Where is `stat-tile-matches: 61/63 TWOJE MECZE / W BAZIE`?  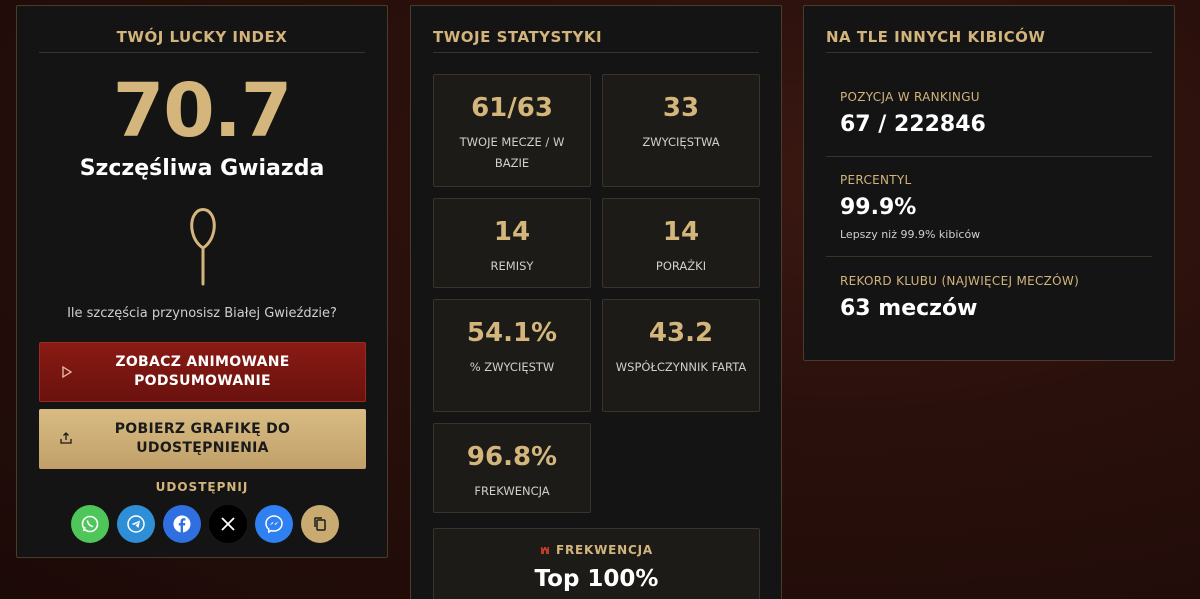
stat-tile-matches: 61/63 TWOJE MECZE / W BAZIE is located at coordinates (512, 130).